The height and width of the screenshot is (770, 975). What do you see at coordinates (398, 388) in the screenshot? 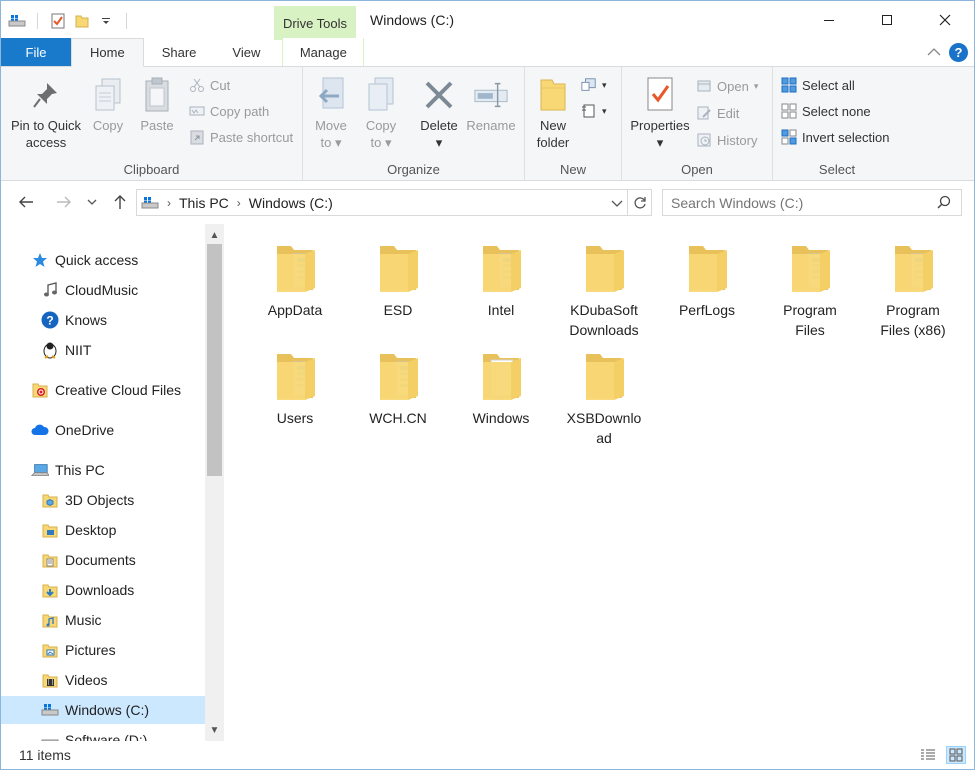
I see `file-item: WCH.CN` at bounding box center [398, 388].